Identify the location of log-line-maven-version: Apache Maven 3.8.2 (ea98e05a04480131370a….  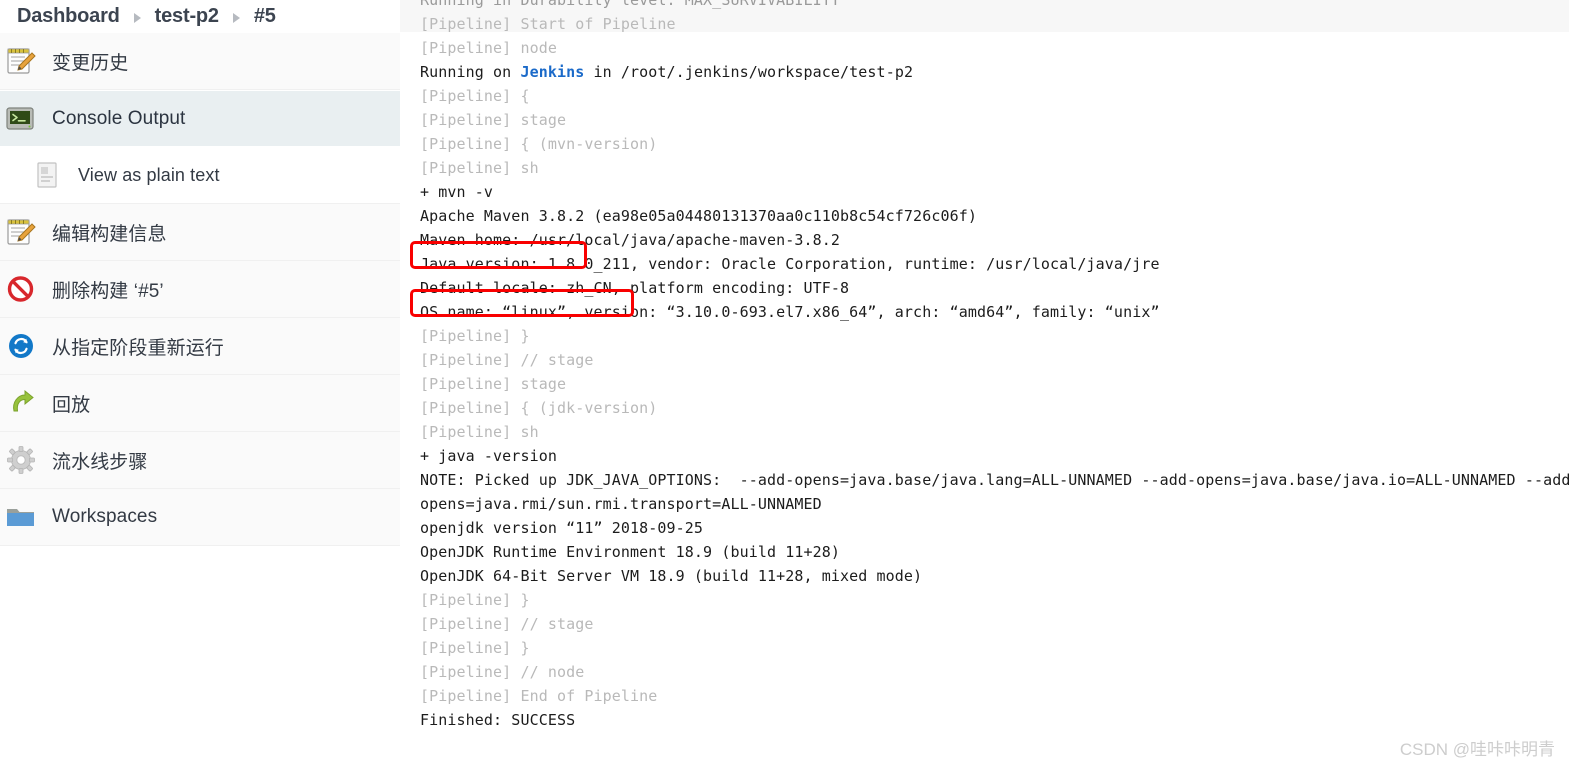
(698, 216).